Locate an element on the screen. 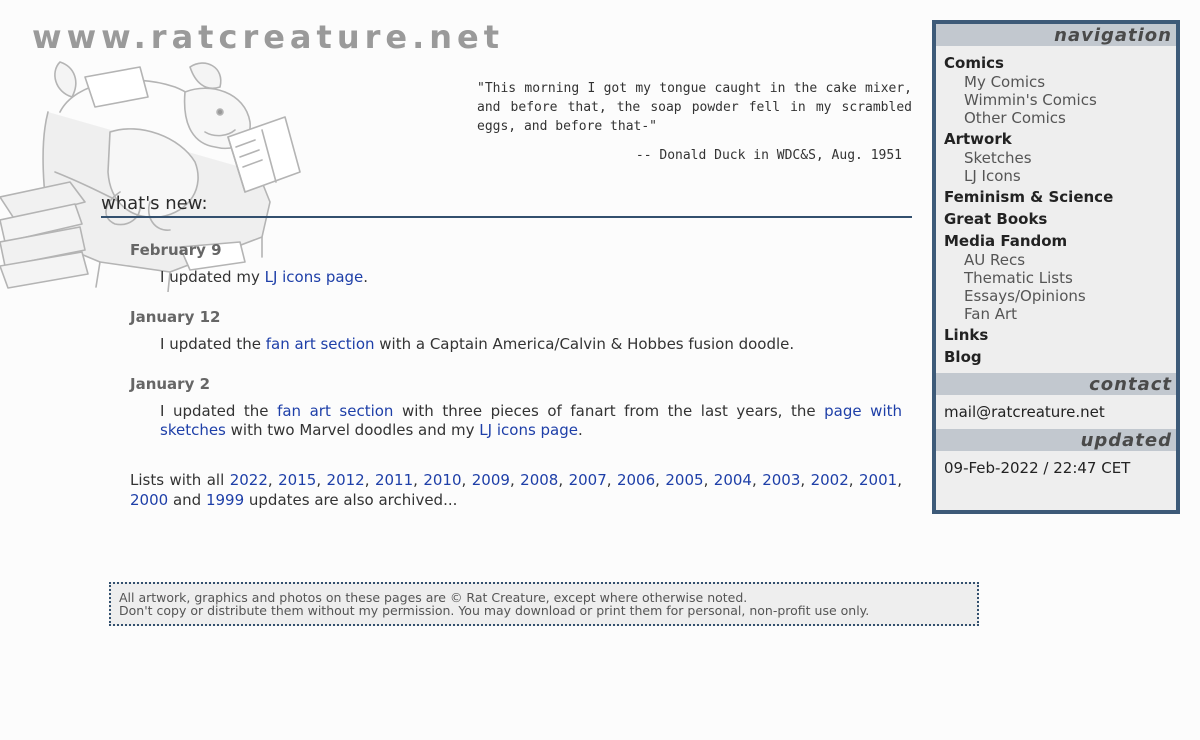 The width and height of the screenshot is (1200, 740). news-date: February 9 is located at coordinates (176, 250).